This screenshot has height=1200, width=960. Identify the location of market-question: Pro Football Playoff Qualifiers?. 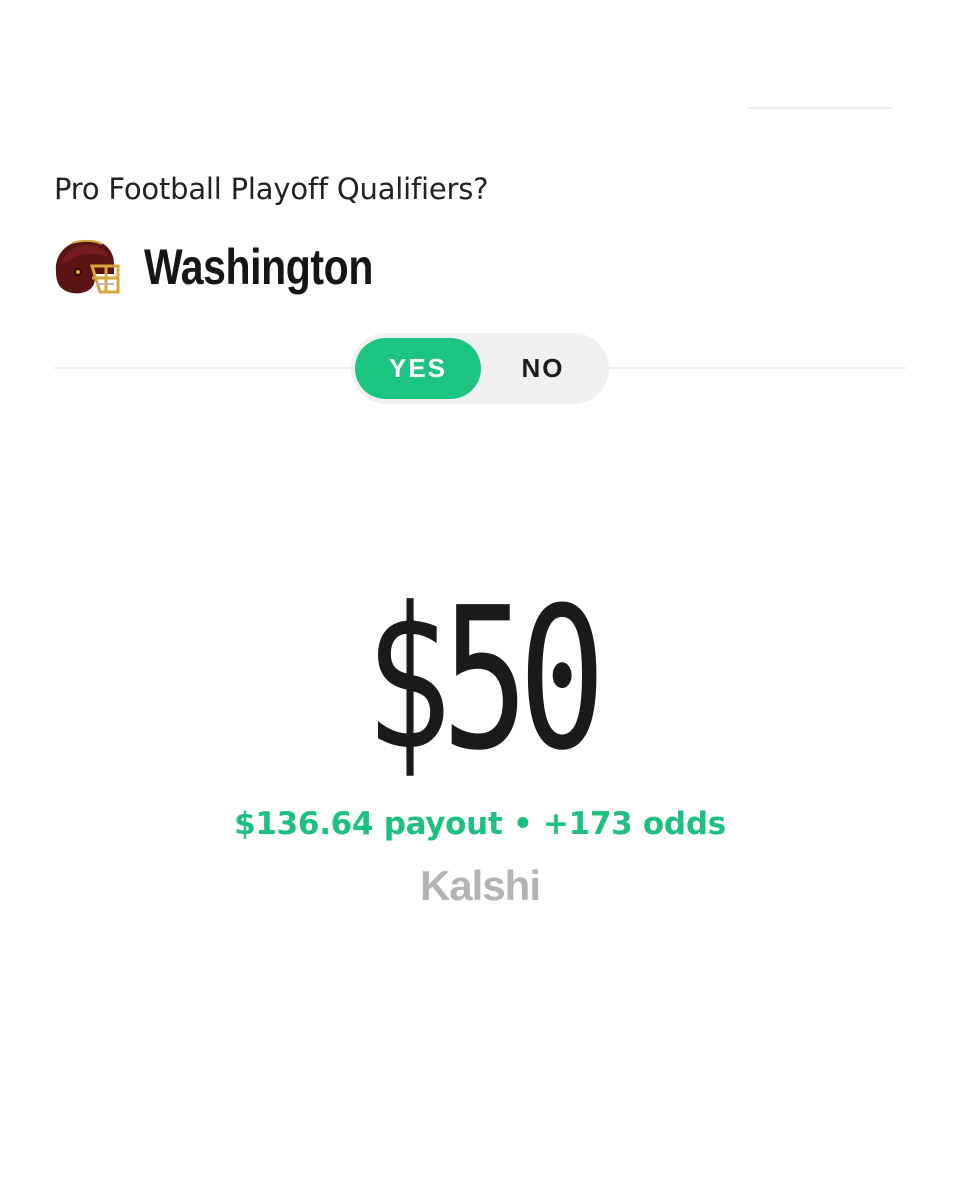
(271, 189).